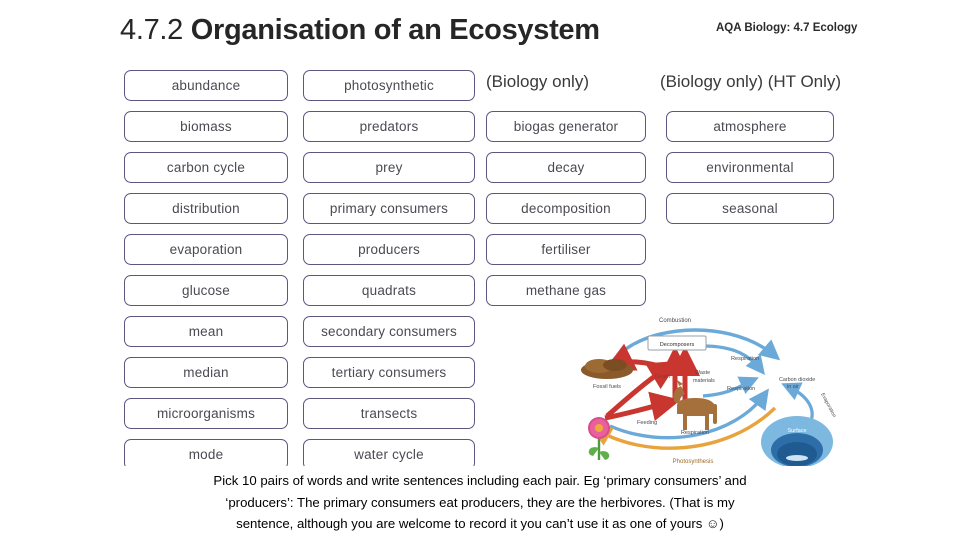  I want to click on word-box-producers: producers, so click(389, 249).